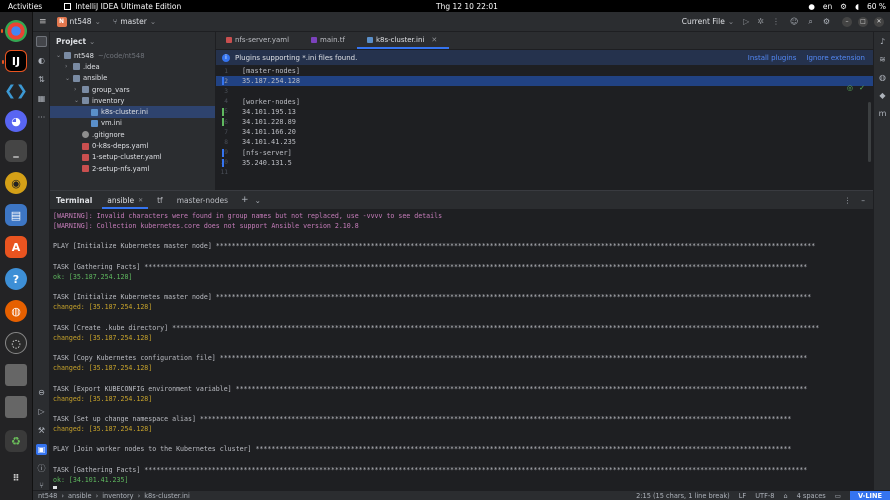  What do you see at coordinates (41, 468) in the screenshot?
I see `problems-icon: ⓘ` at bounding box center [41, 468].